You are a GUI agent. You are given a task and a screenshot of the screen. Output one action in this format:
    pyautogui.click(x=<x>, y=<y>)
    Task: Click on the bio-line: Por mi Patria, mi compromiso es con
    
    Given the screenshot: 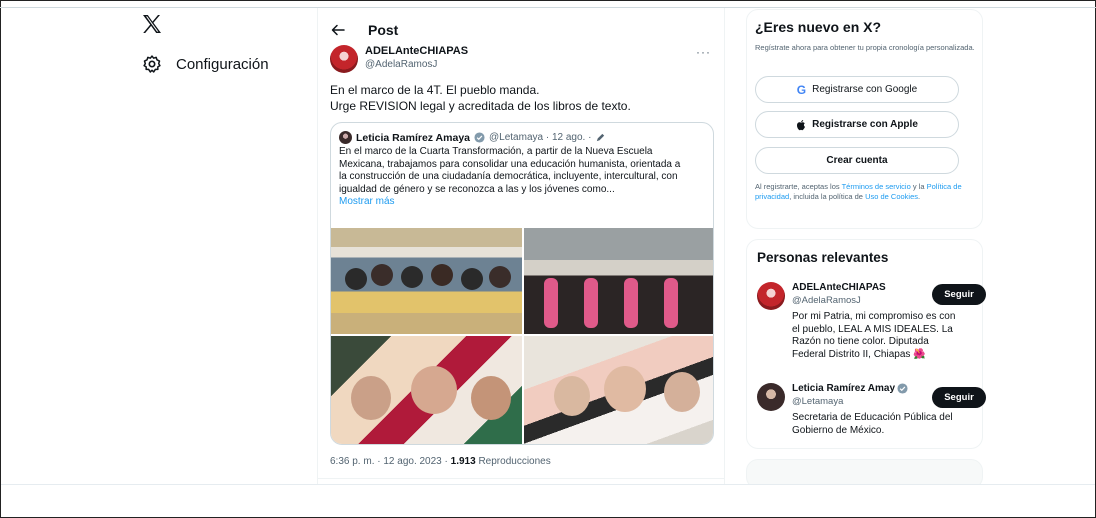 What is the action you would take?
    pyautogui.click(x=874, y=316)
    